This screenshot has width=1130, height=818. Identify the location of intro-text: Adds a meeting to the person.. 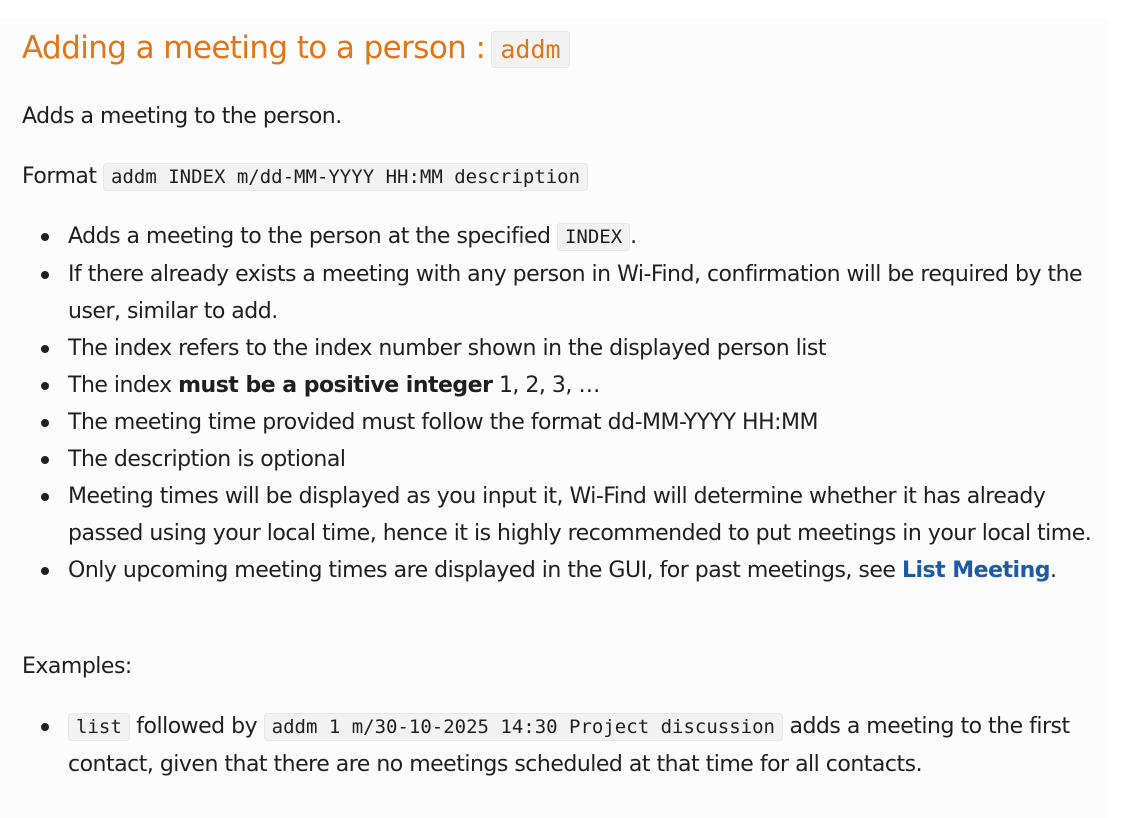
(182, 116).